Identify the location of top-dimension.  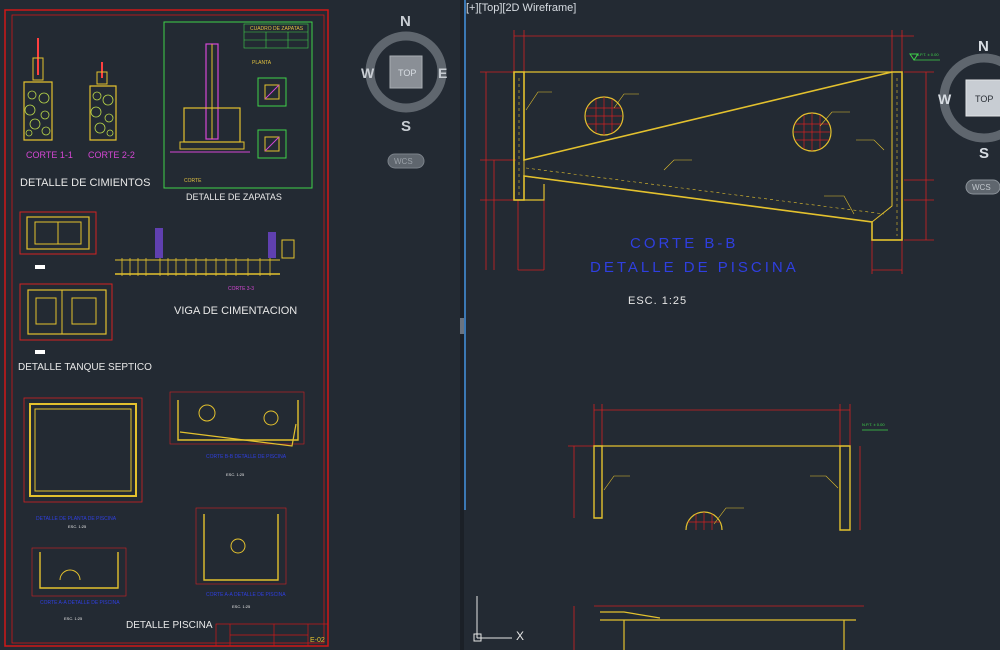
(713, 51).